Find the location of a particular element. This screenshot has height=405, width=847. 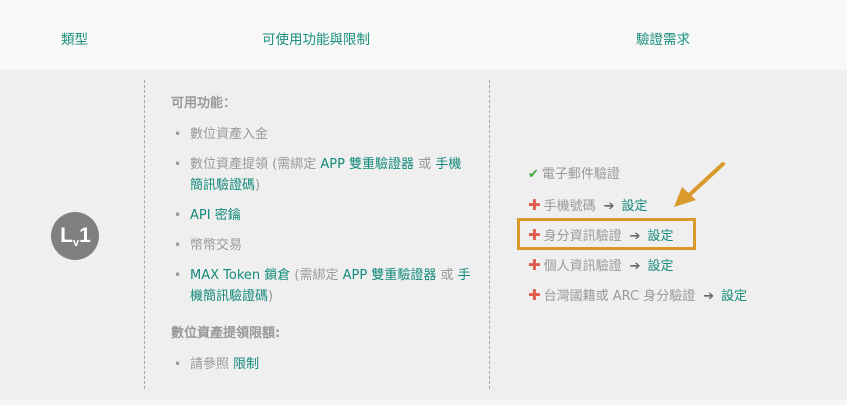

max-token-lock-link: MAX Token 鎖倉 is located at coordinates (240, 275).